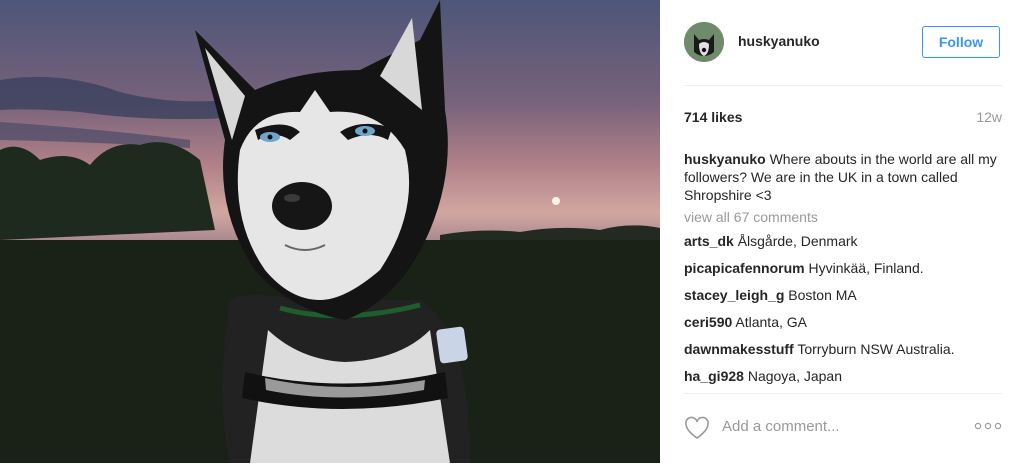  Describe the element at coordinates (793, 376) in the screenshot. I see `comment-text: Nagoya, Japan` at that location.